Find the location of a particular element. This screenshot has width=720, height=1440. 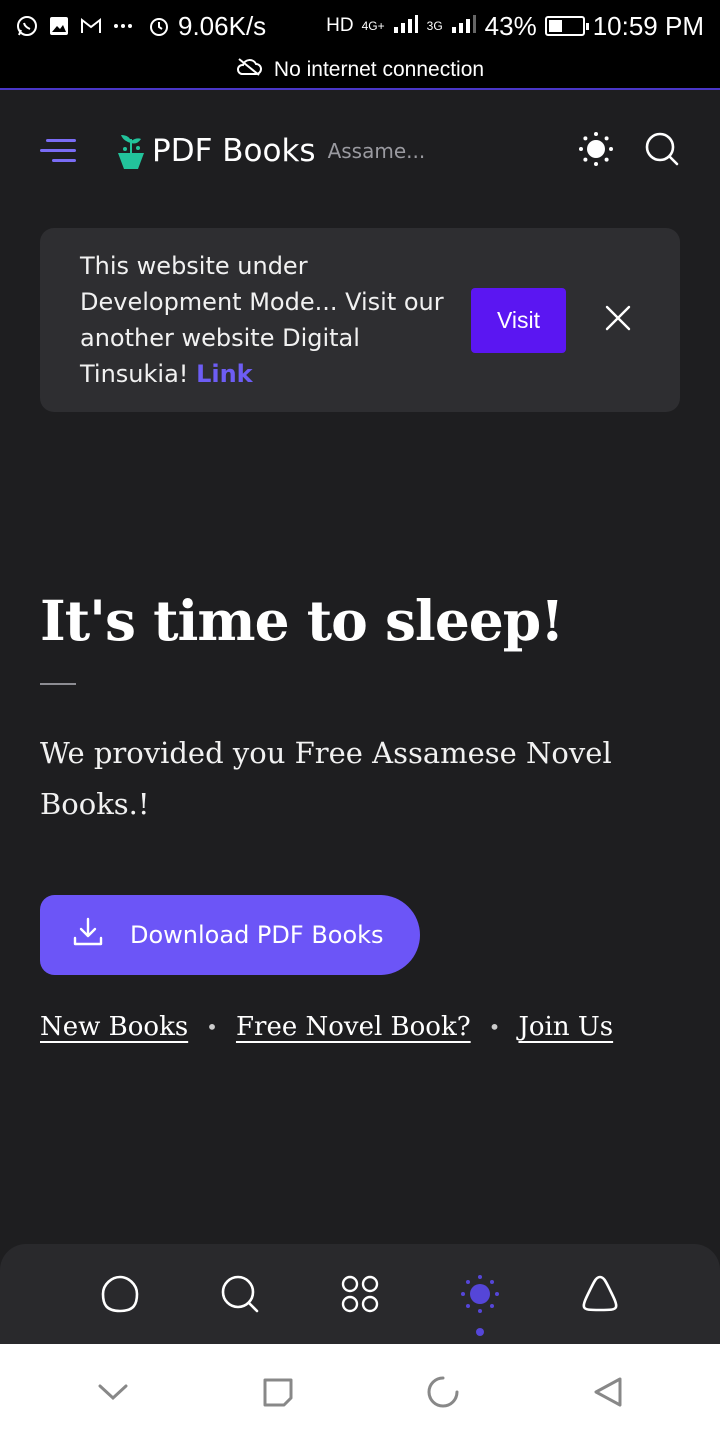

hero-divider is located at coordinates (58, 684).